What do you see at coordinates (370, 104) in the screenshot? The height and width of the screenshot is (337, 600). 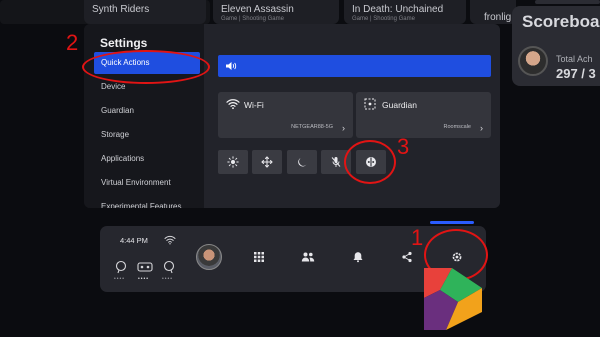 I see `guardian-icon` at bounding box center [370, 104].